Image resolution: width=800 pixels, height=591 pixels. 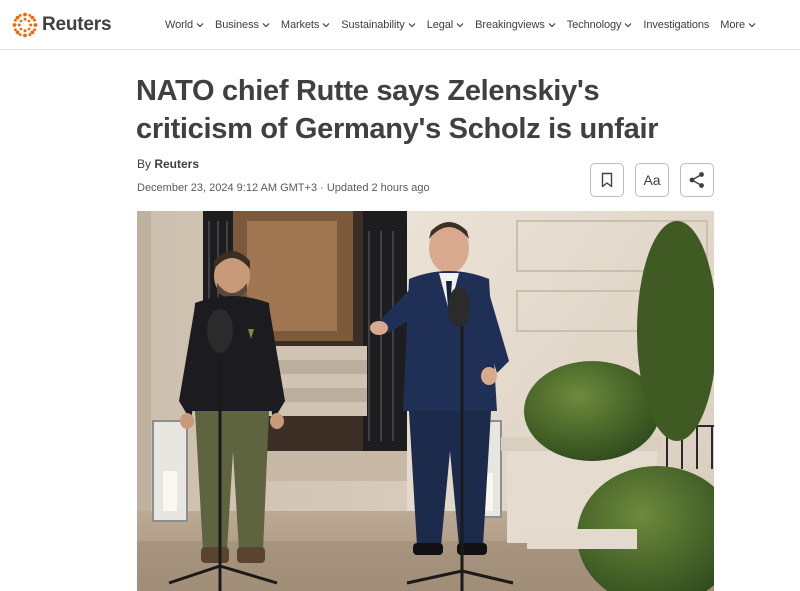 I want to click on nav-item-label: Business, so click(x=237, y=25).